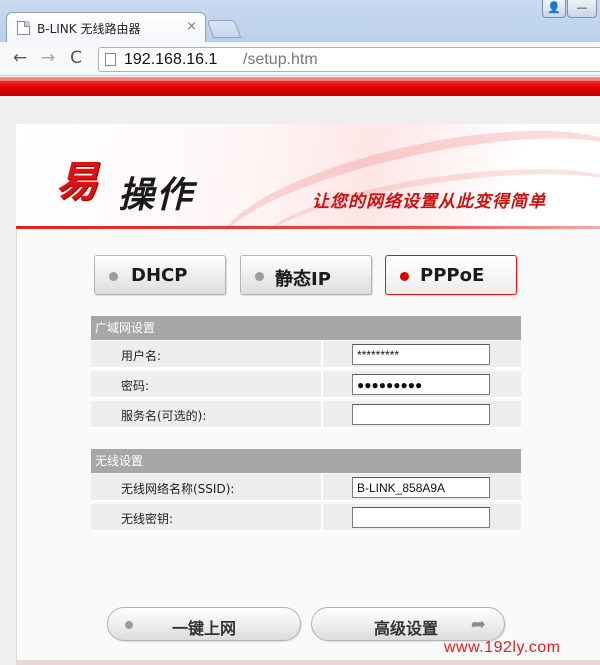 The height and width of the screenshot is (665, 600). Describe the element at coordinates (306, 415) in the screenshot. I see `wan-service-name-row: 服务名(可选的):` at that location.